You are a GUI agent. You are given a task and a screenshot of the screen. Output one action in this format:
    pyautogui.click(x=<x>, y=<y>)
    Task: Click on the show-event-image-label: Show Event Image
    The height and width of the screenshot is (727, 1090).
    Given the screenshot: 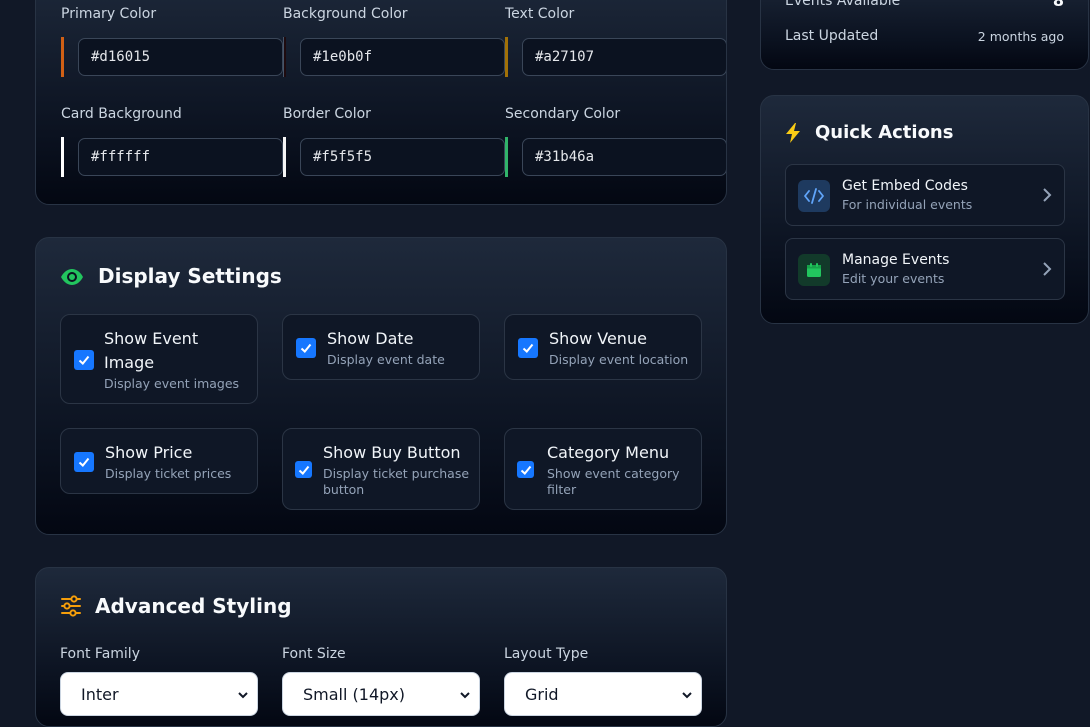 What is the action you would take?
    pyautogui.click(x=151, y=350)
    